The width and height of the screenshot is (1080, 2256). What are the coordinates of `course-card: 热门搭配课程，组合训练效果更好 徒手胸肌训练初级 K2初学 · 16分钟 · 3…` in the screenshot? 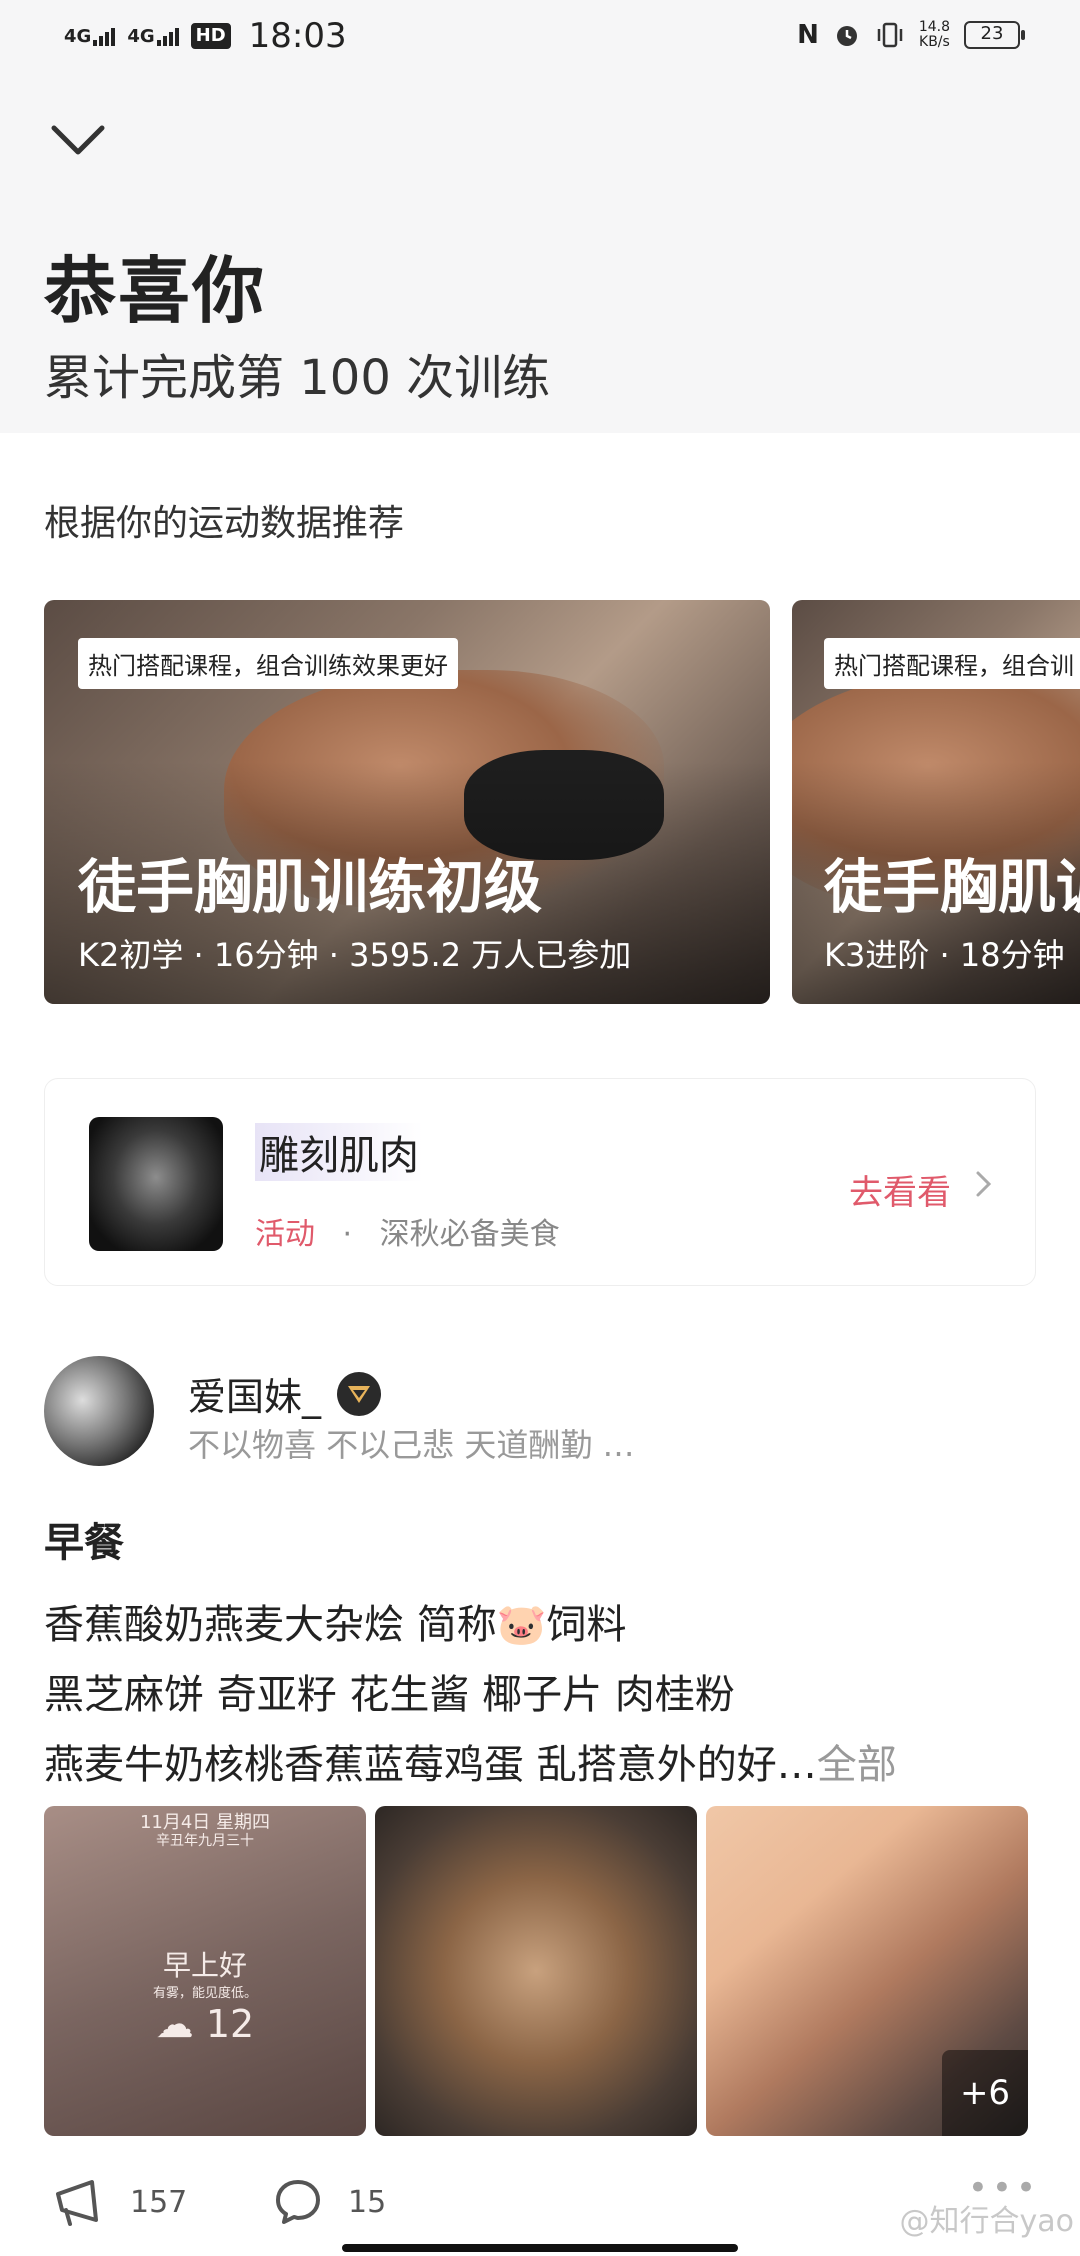 It's located at (407, 802).